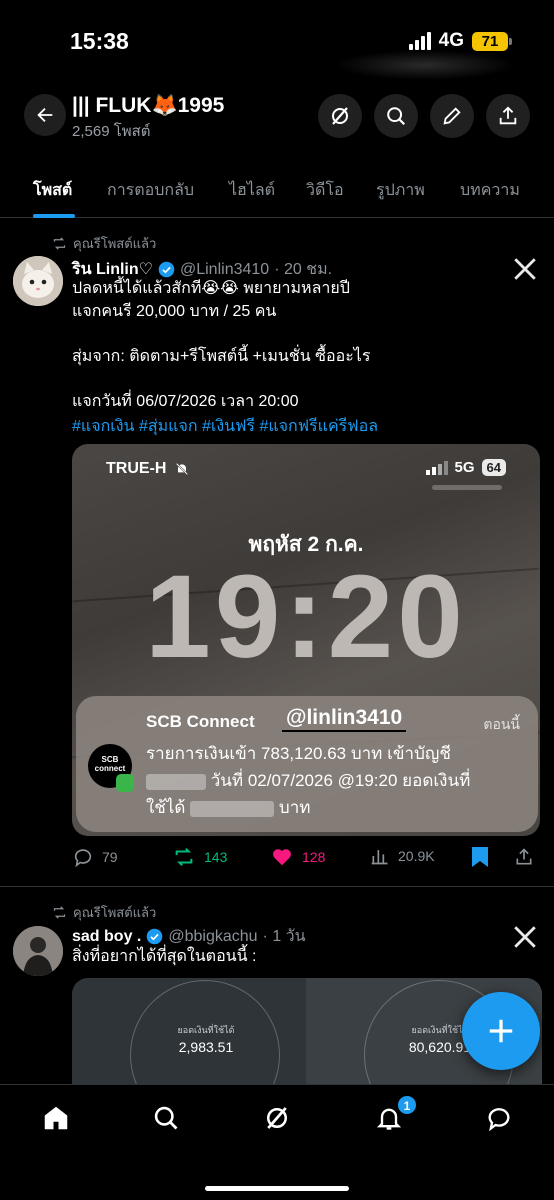  Describe the element at coordinates (407, 1105) in the screenshot. I see `notification-count-badge: 1` at that location.